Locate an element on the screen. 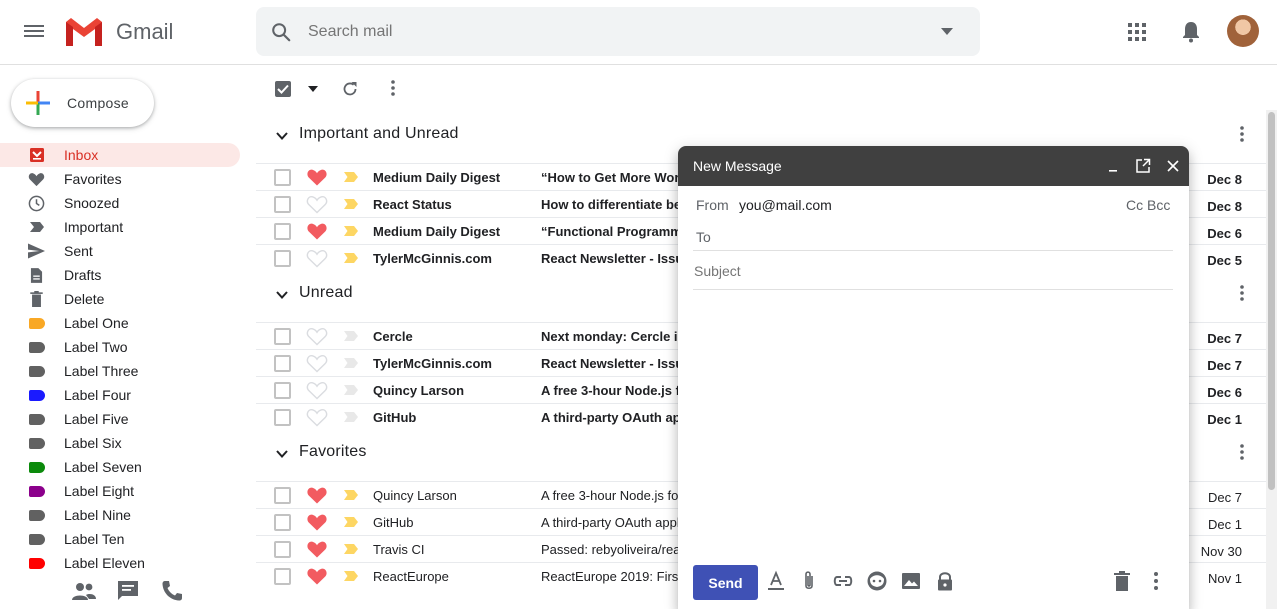 The height and width of the screenshot is (609, 1277). apps-grid-icon is located at coordinates (1137, 32).